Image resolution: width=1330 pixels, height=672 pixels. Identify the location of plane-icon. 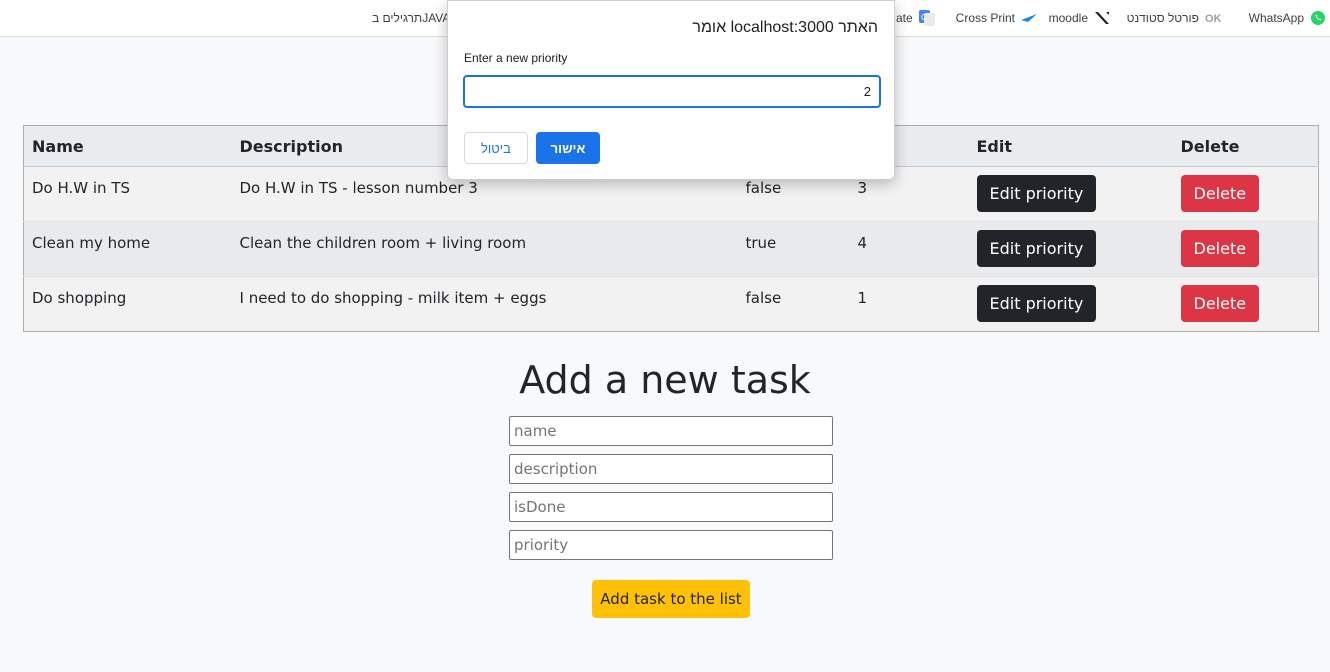
(1029, 18).